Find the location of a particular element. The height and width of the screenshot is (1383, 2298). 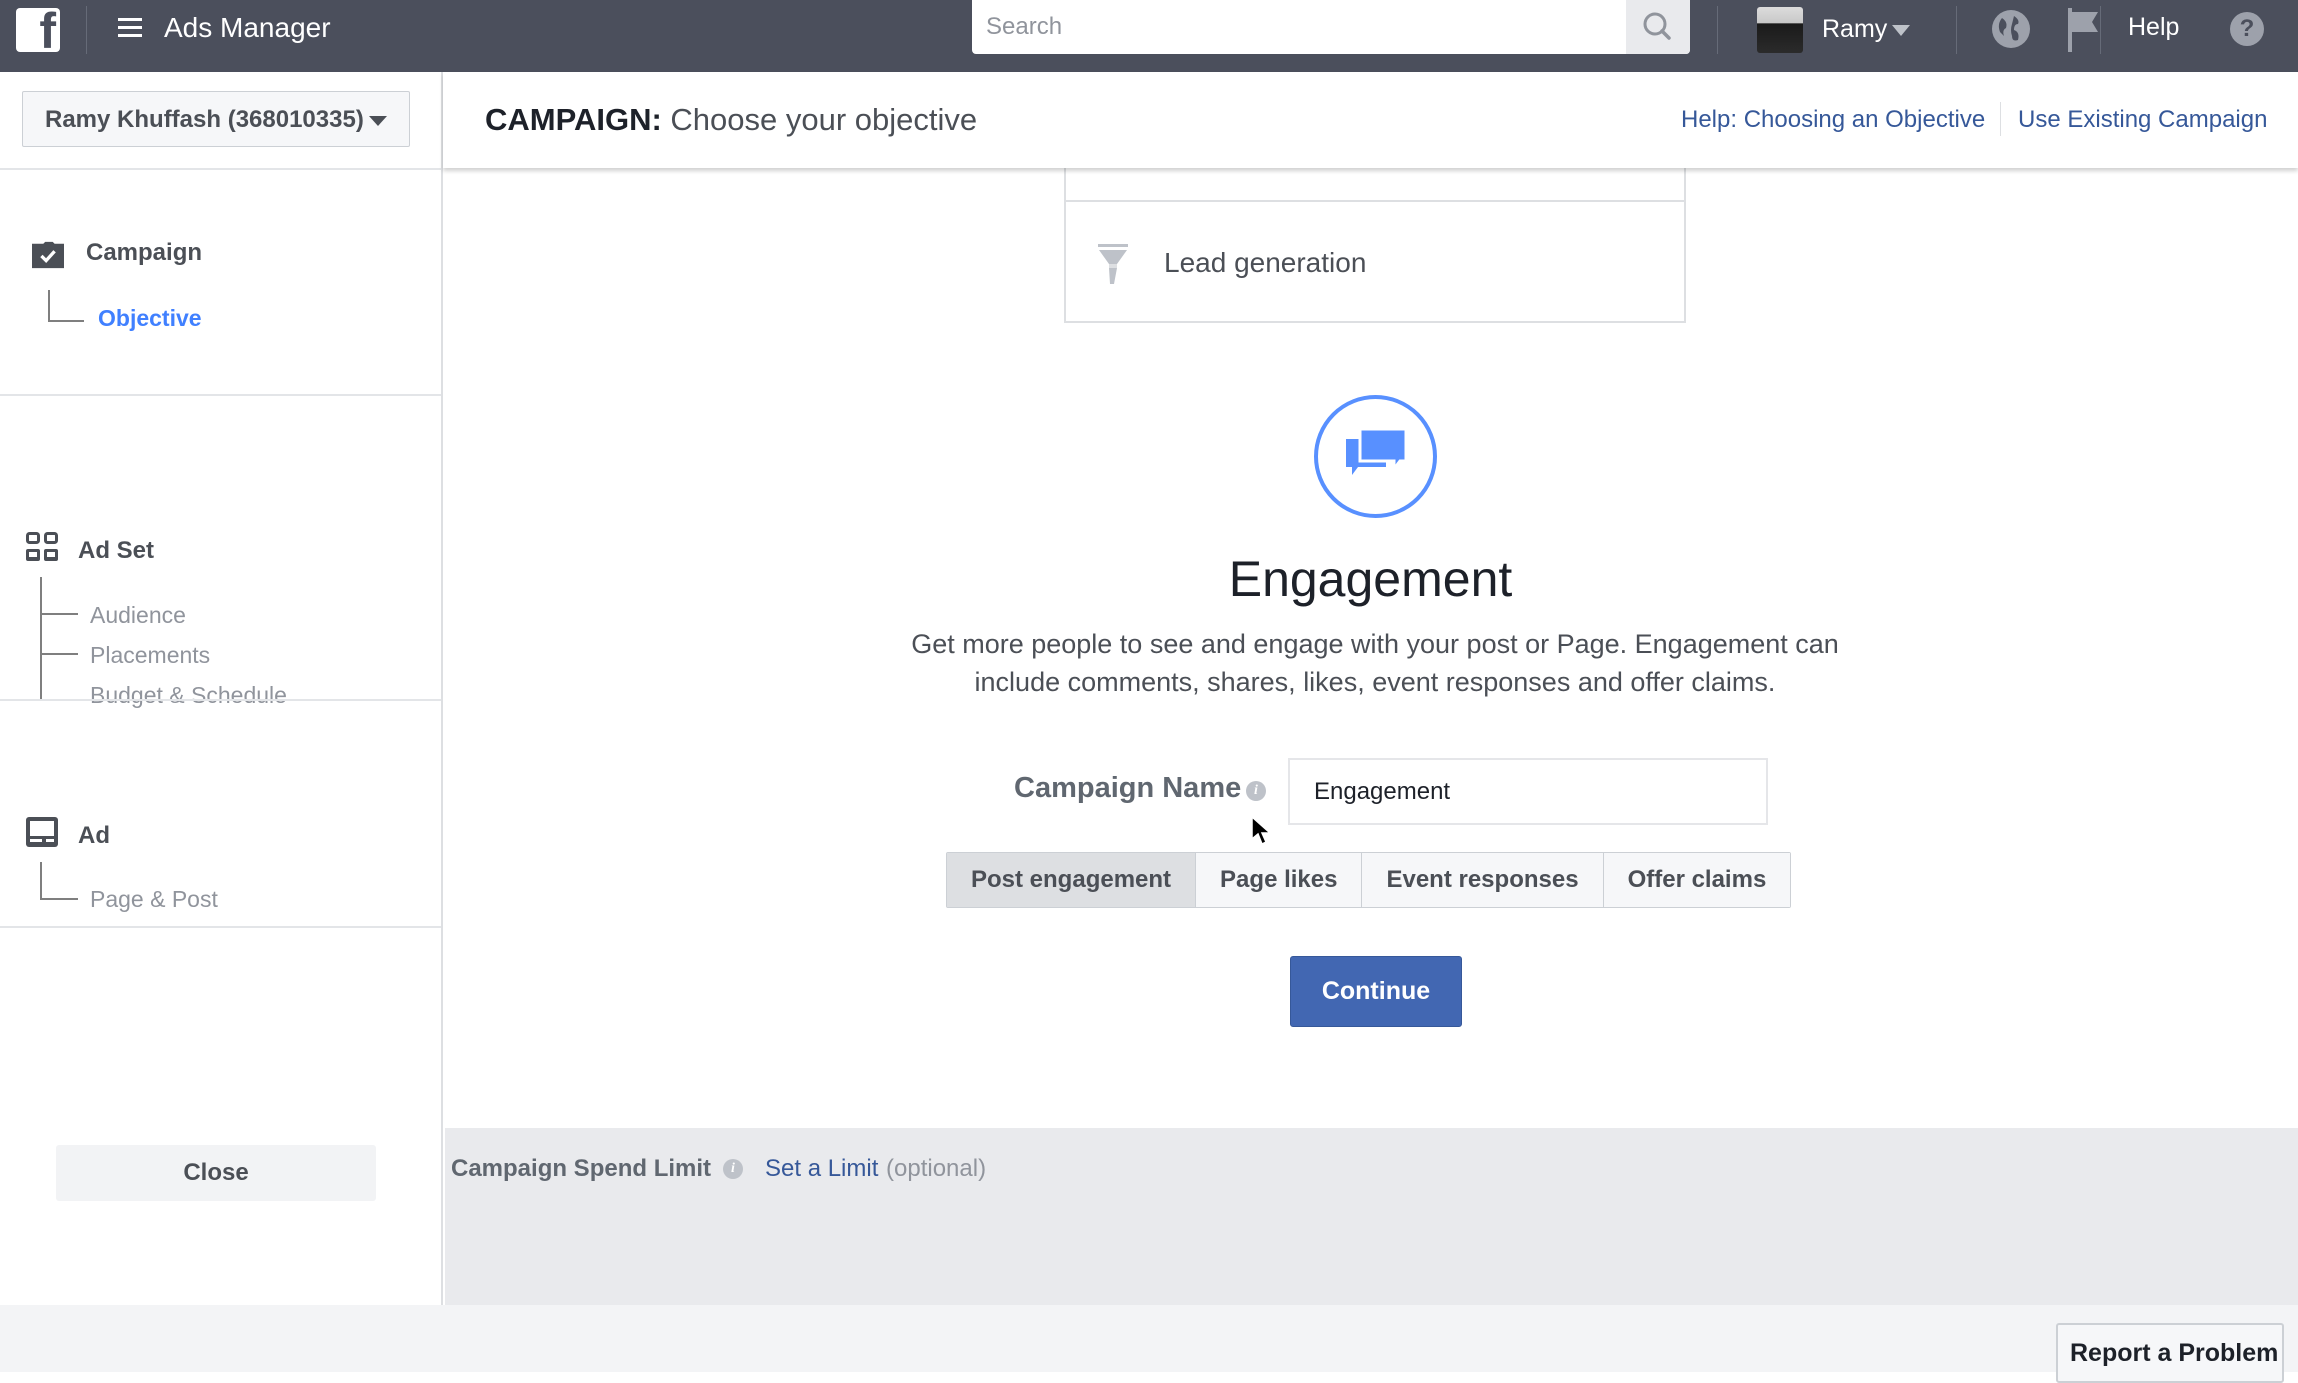

account-name: Ramy Khuffash (368010335) is located at coordinates (204, 119).